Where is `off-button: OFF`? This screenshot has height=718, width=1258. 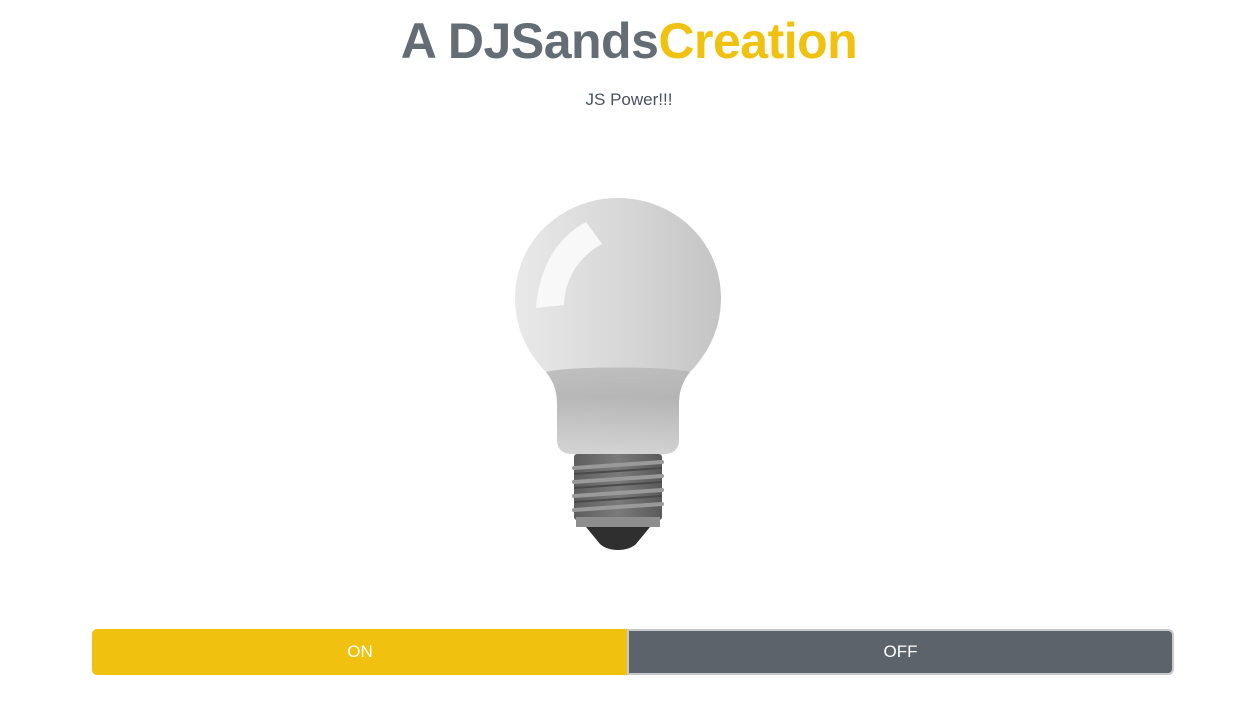
off-button: OFF is located at coordinates (900, 652).